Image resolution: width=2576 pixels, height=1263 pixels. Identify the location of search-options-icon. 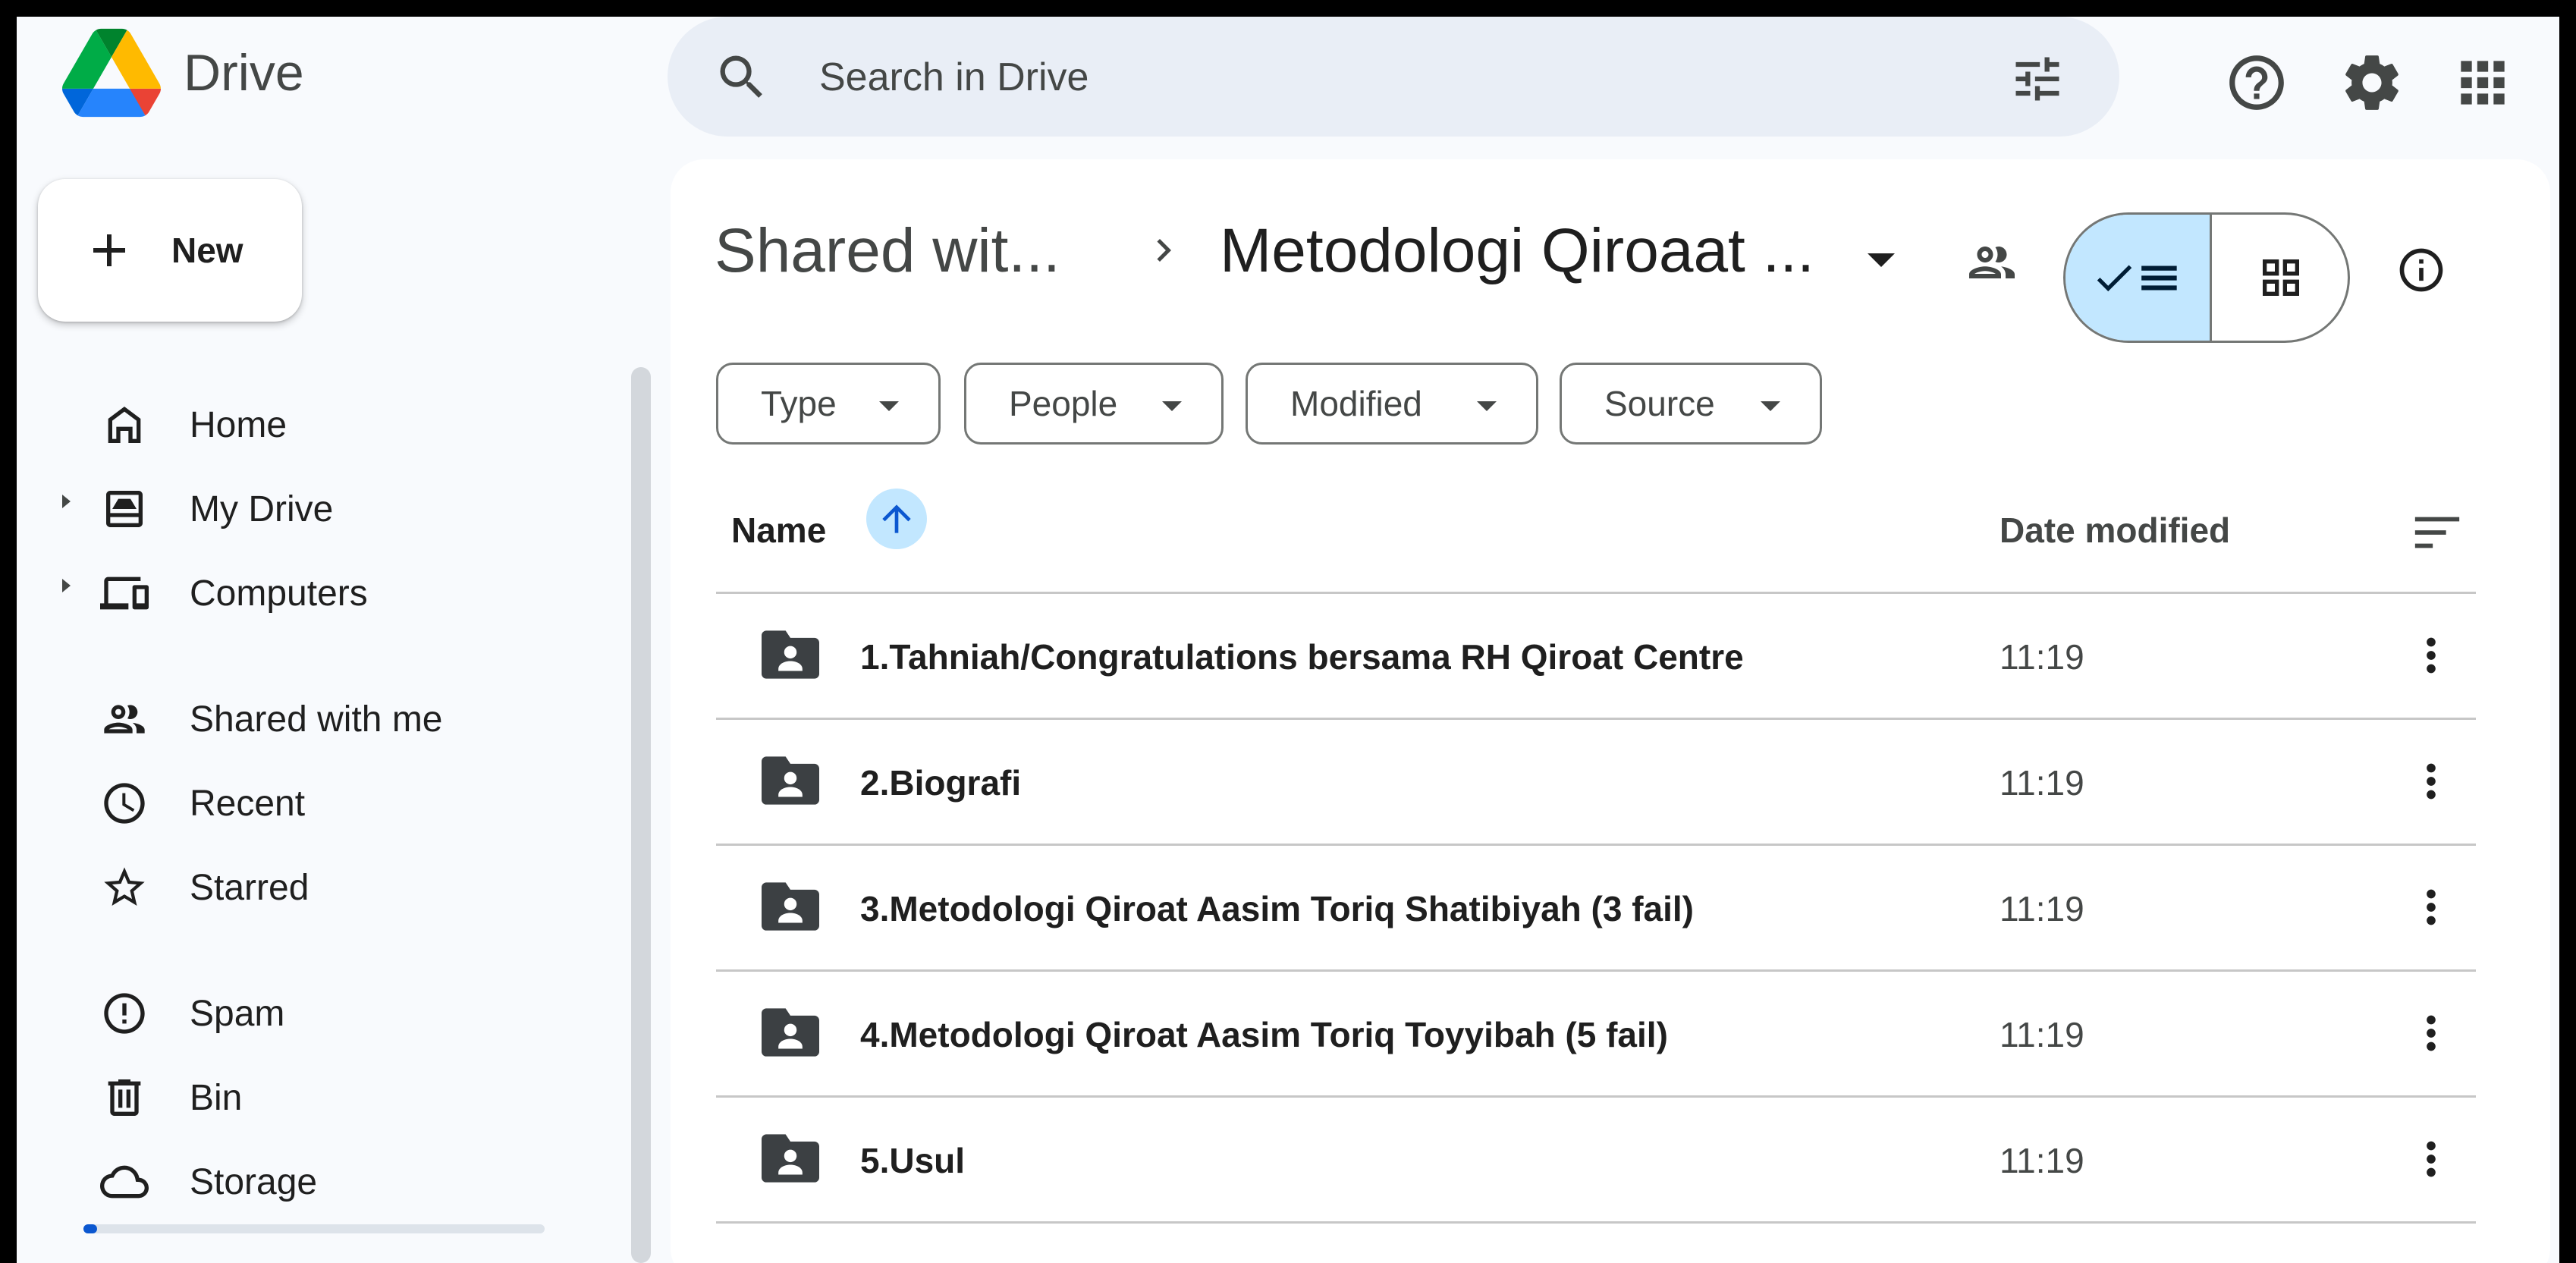
(2037, 79).